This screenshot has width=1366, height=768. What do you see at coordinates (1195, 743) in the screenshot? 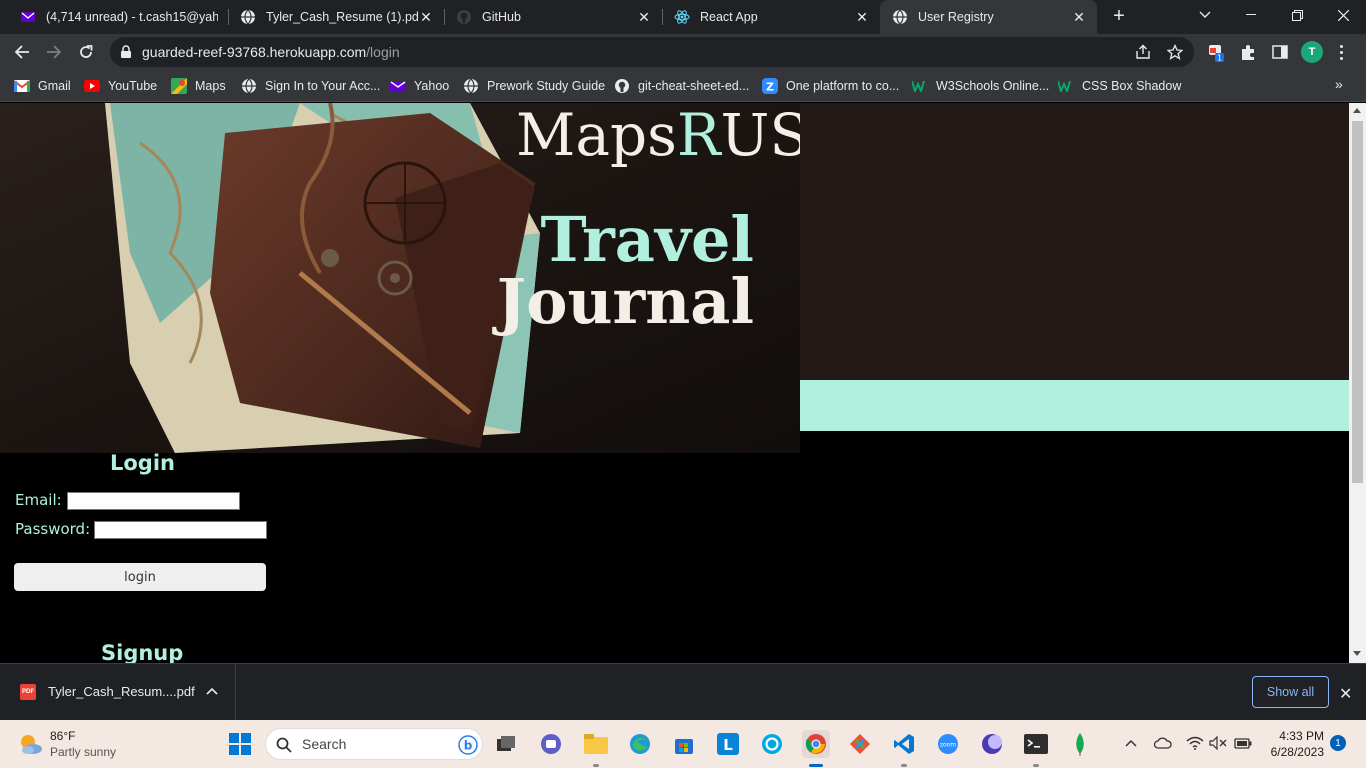
I see `wifi-icon` at bounding box center [1195, 743].